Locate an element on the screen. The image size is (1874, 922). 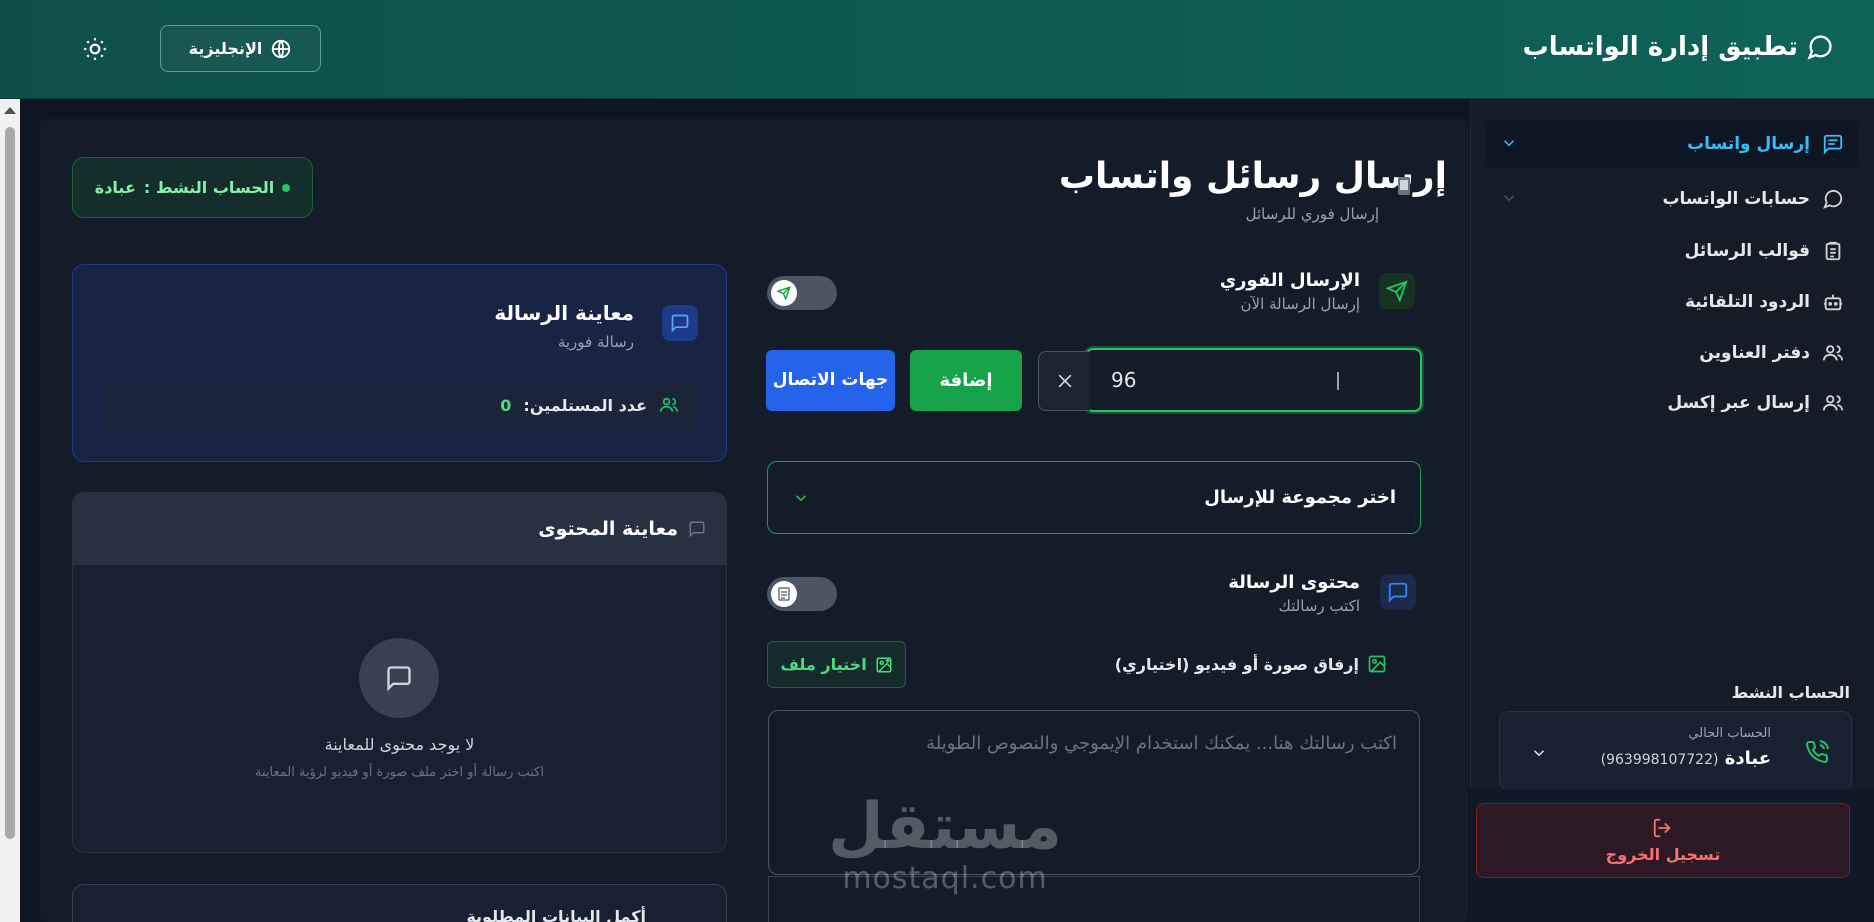
current-account-selector: الحساب الحالي عبادة (963998107722) is located at coordinates (1675, 751).